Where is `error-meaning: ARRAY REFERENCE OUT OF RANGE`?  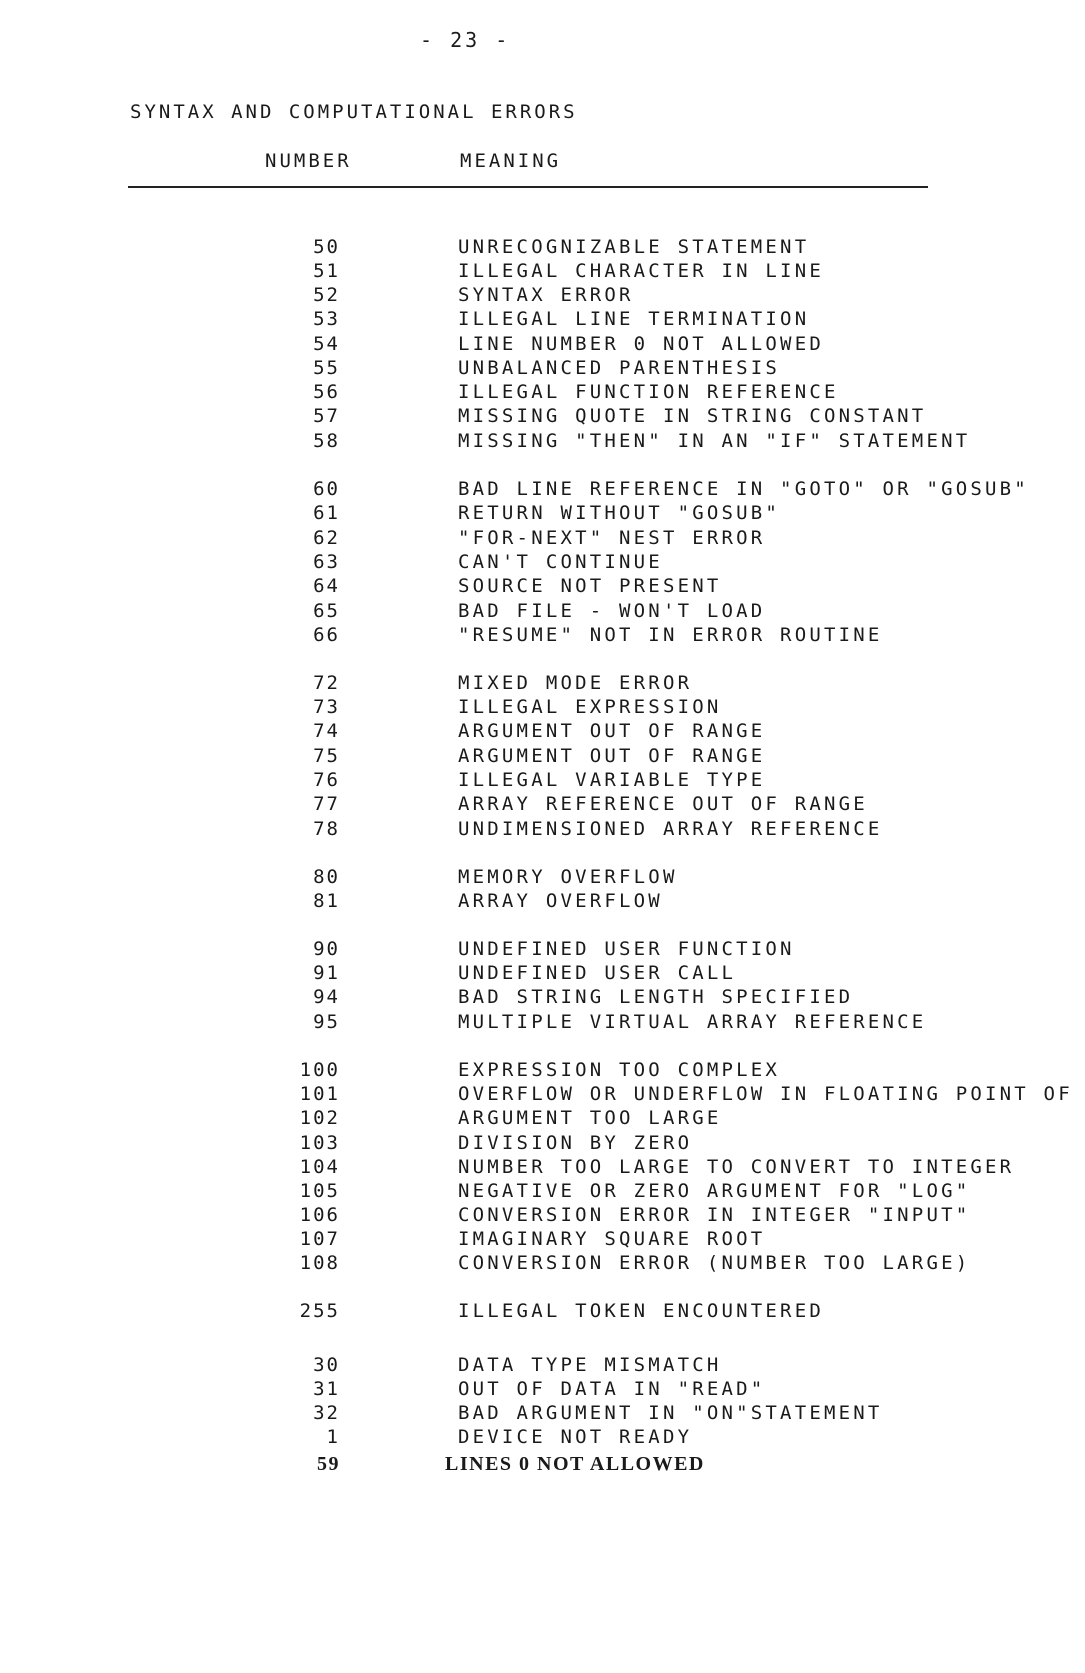
error-meaning: ARRAY REFERENCE OUT OF RANGE is located at coordinates (663, 804).